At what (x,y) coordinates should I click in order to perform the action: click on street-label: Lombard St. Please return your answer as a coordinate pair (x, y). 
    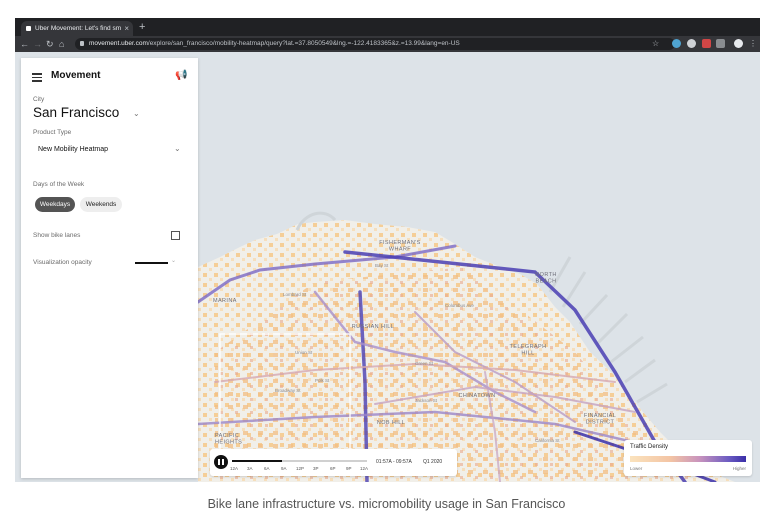
    Looking at the image, I should click on (295, 294).